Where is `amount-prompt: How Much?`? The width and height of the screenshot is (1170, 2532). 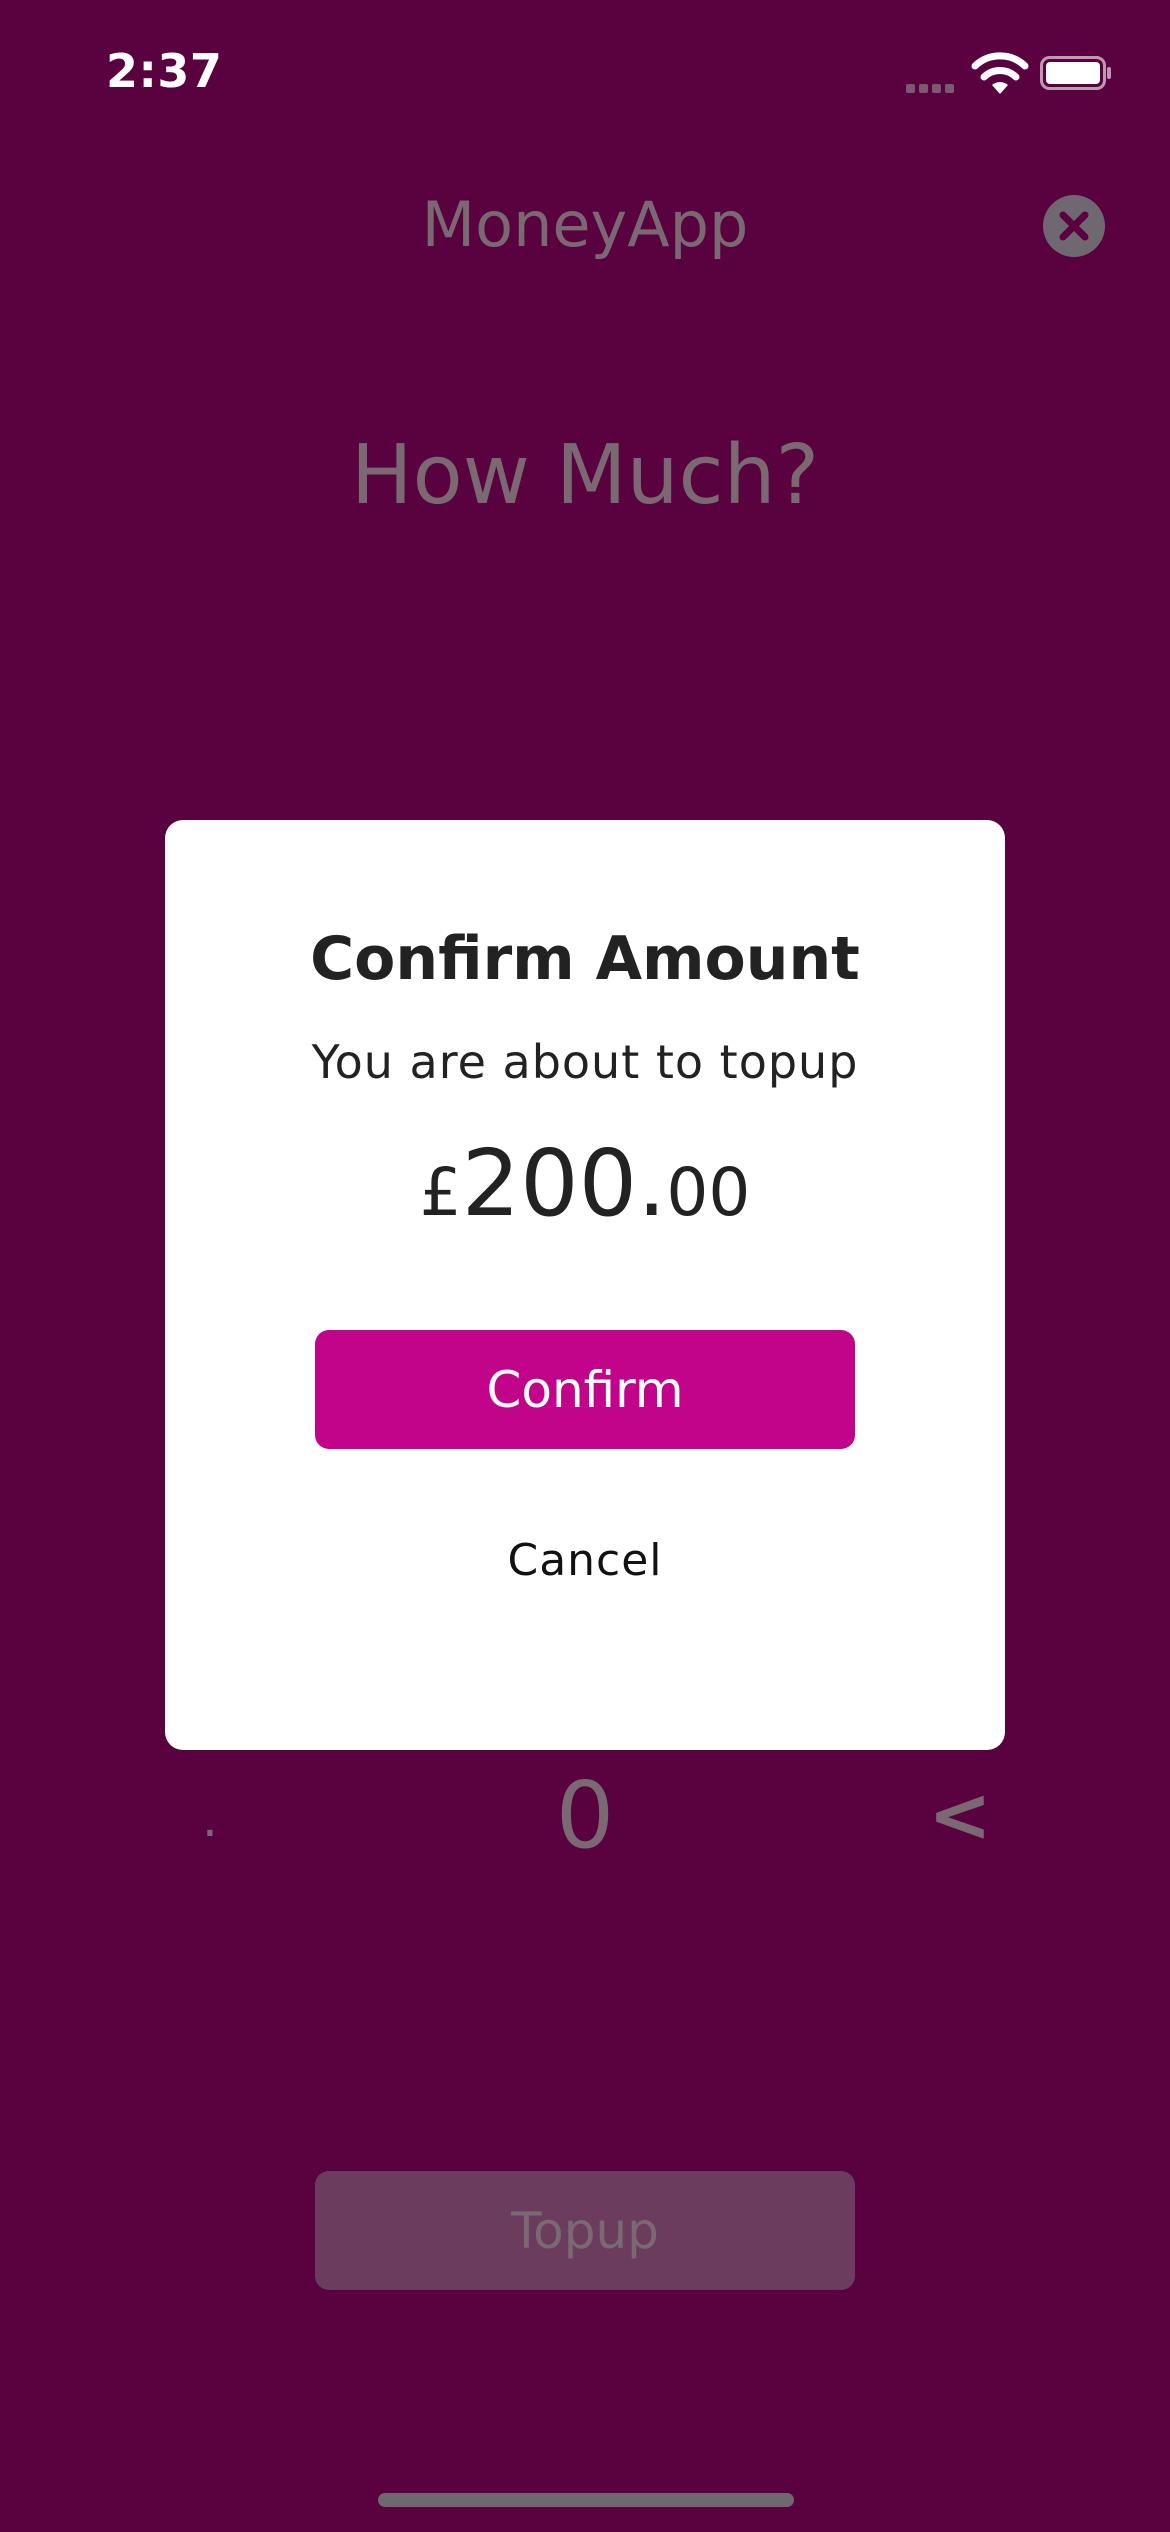
amount-prompt: How Much? is located at coordinates (585, 475).